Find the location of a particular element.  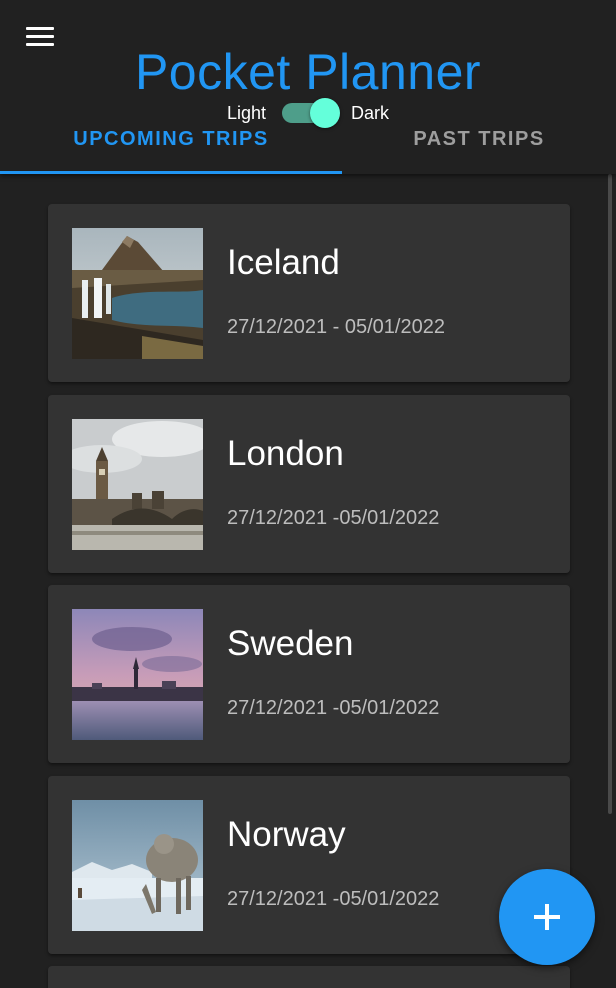

scrollbar is located at coordinates (610, 494).